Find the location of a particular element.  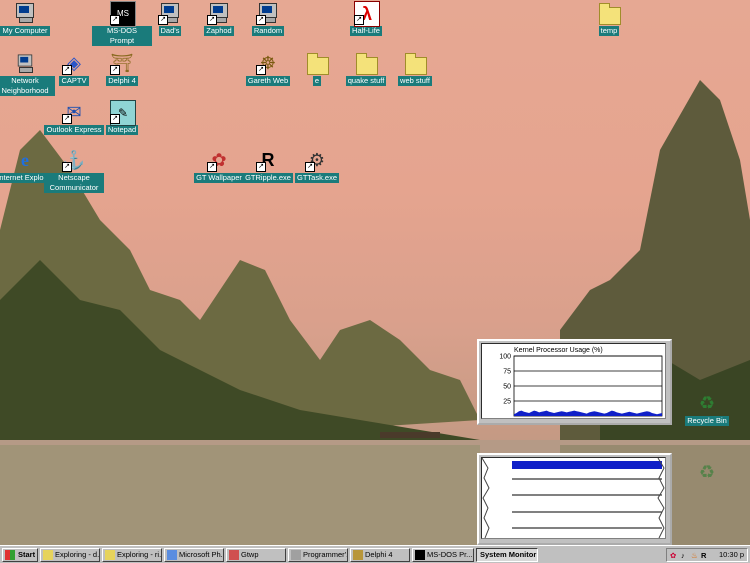

delphi-4-shortcut: ⛩ ↗ Delphi 4 is located at coordinates (122, 68).